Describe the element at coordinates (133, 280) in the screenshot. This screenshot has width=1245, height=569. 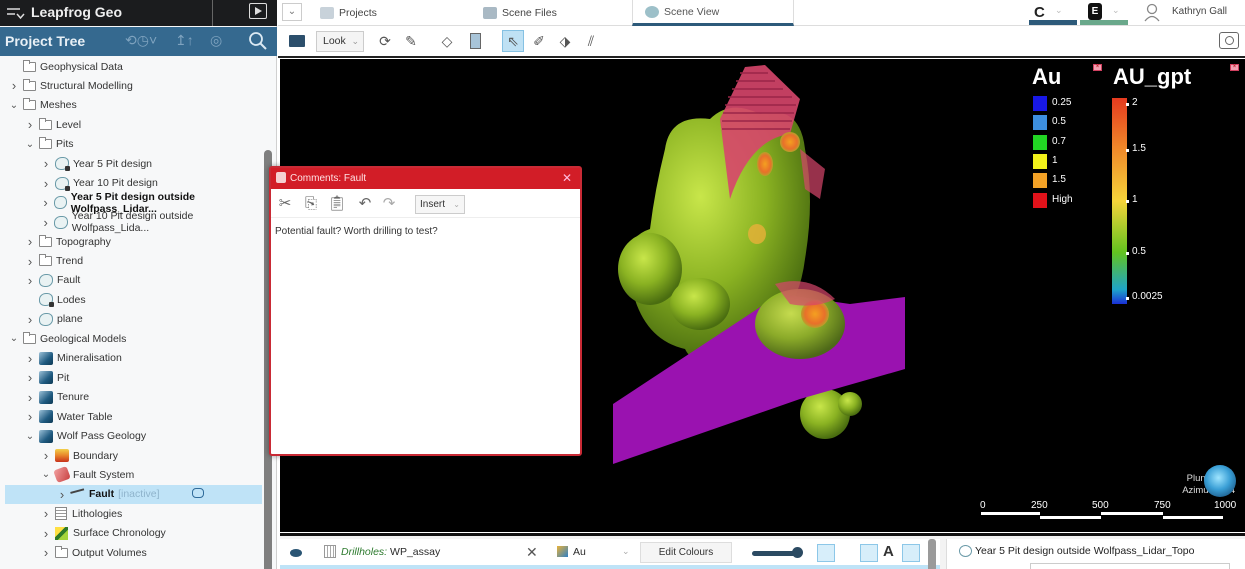
I see `tree-item: › Fault` at that location.